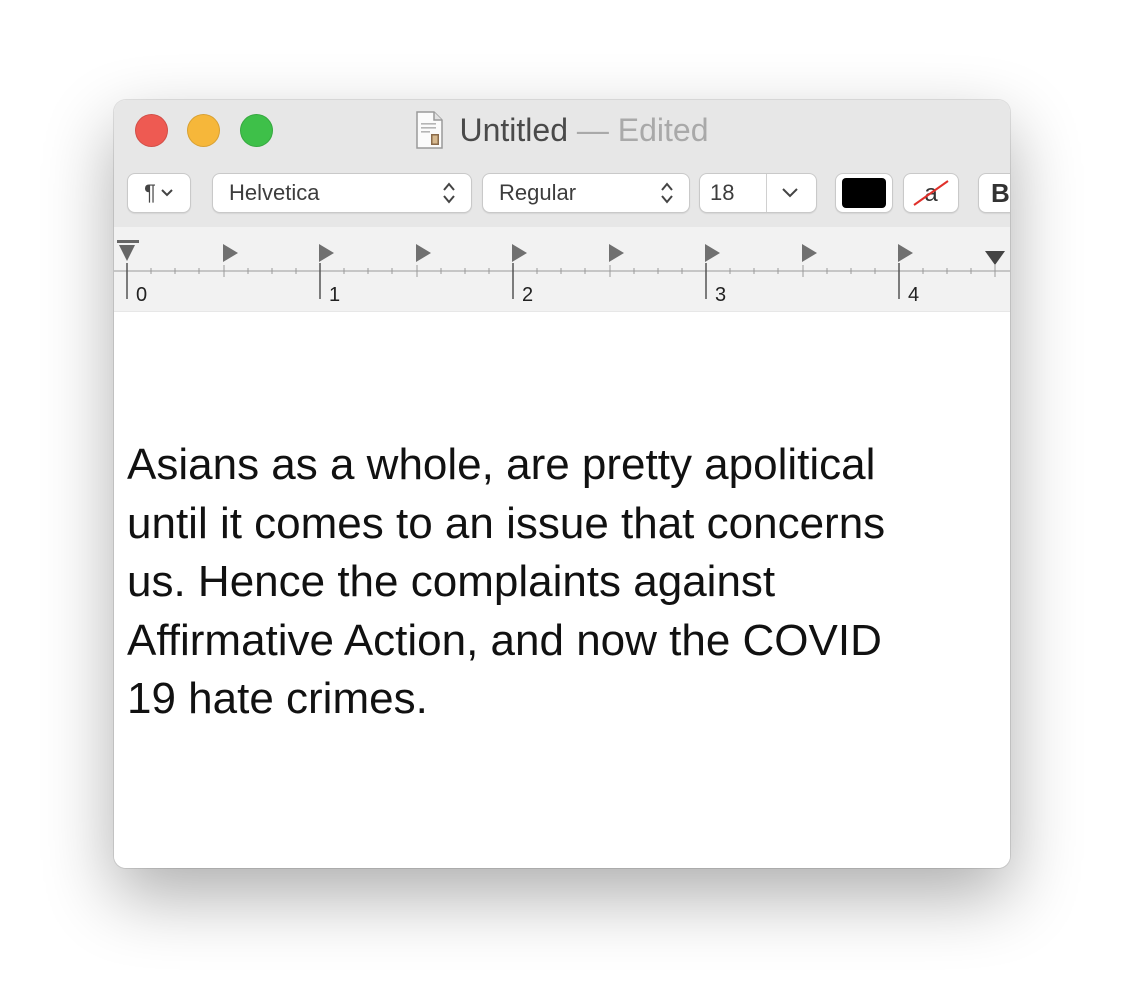 This screenshot has height=1000, width=1126. What do you see at coordinates (663, 130) in the screenshot?
I see `edited-status: Edited` at bounding box center [663, 130].